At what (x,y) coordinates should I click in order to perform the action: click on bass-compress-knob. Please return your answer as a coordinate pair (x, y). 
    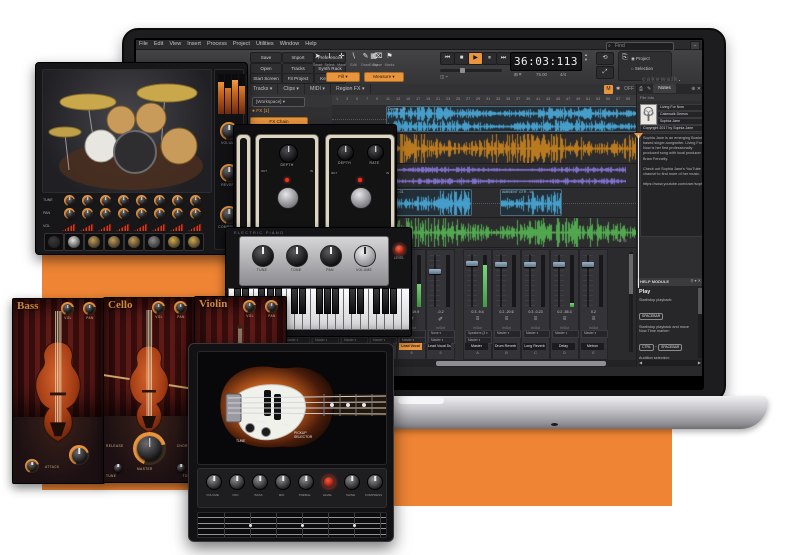
    Looking at the image, I should click on (375, 482).